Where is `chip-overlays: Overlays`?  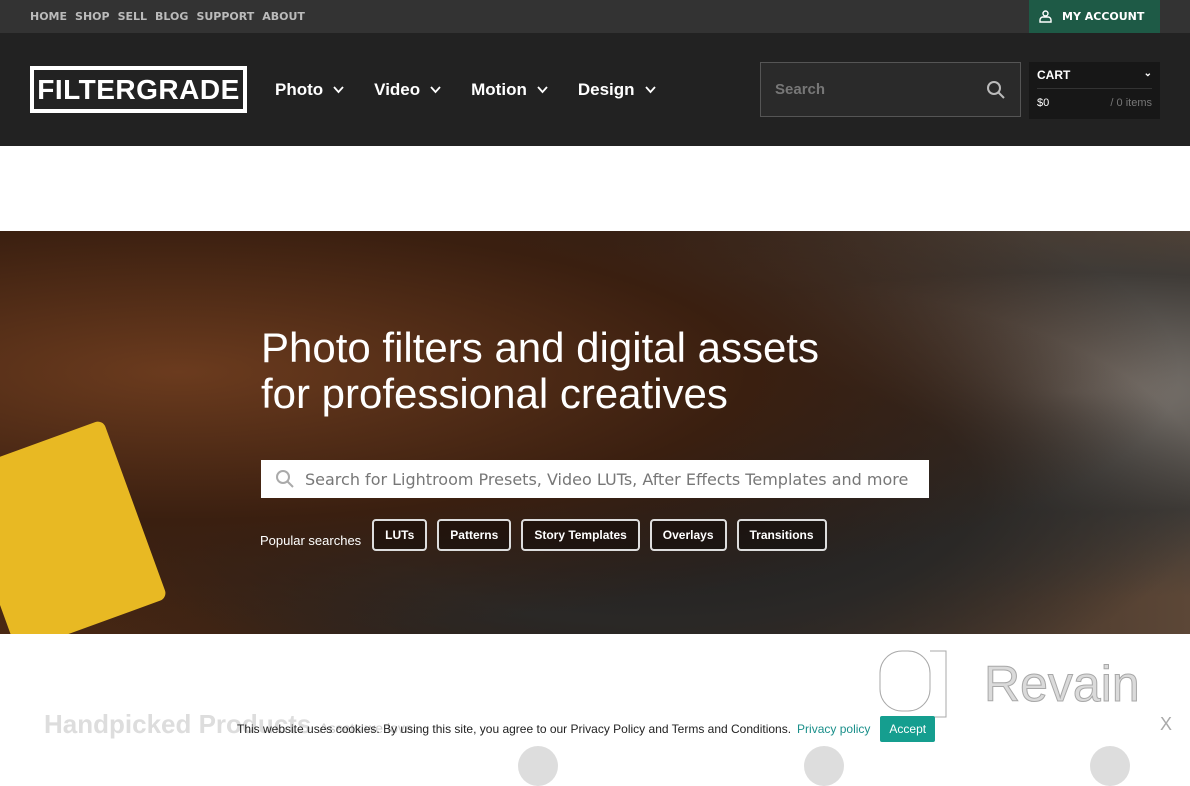 chip-overlays: Overlays is located at coordinates (688, 535).